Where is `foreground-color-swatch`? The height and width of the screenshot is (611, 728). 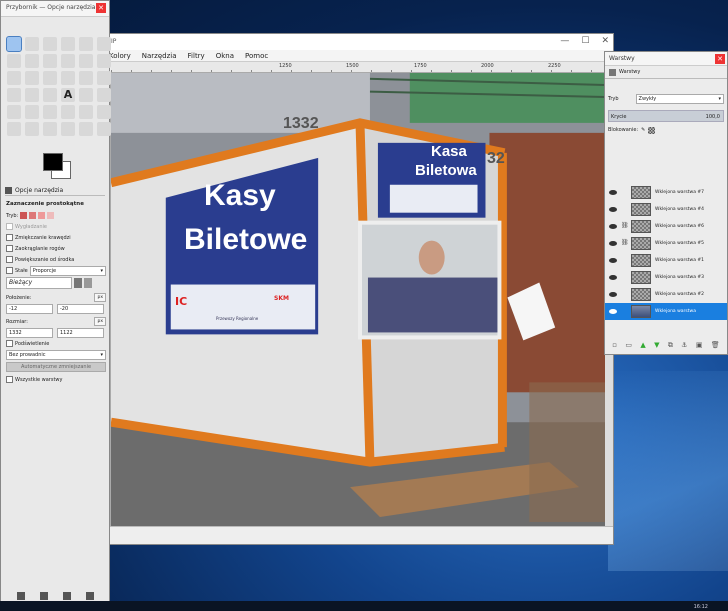
foreground-color-swatch is located at coordinates (53, 162).